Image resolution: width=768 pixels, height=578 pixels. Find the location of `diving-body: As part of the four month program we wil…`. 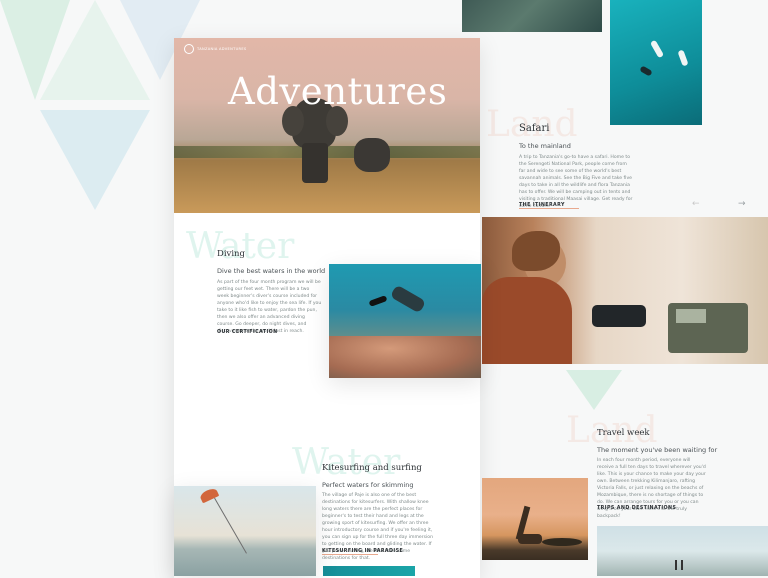

diving-body: As part of the four month program we wil… is located at coordinates (269, 307).